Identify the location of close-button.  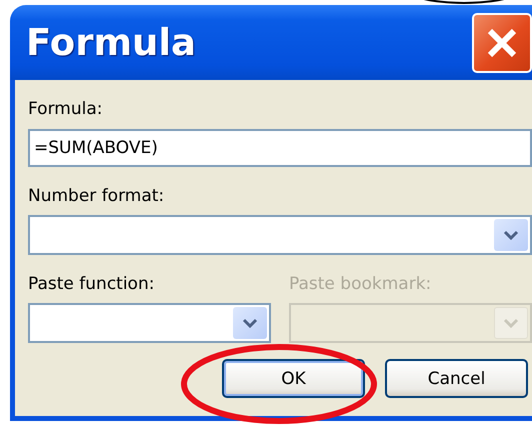
(502, 42).